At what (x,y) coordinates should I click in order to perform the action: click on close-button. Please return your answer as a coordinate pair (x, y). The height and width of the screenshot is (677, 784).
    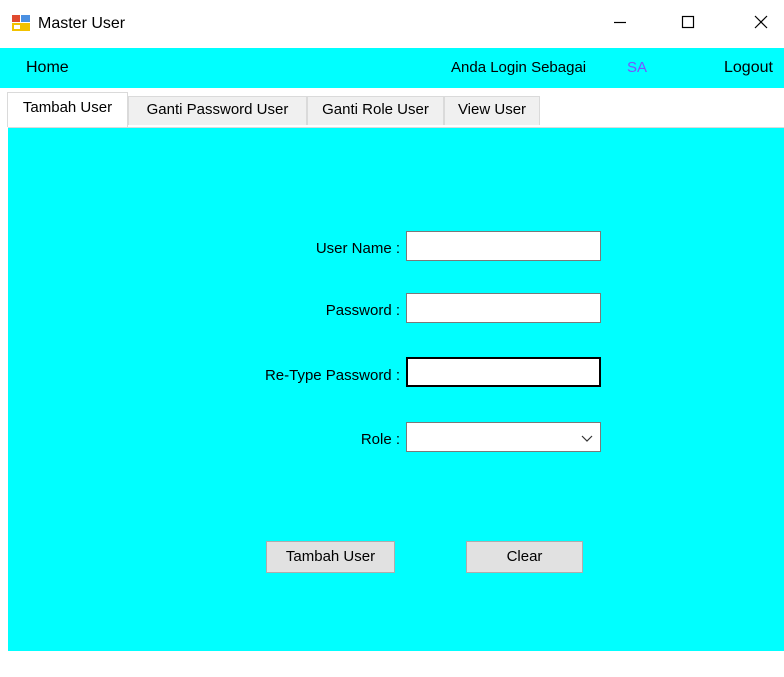
    Looking at the image, I should click on (761, 24).